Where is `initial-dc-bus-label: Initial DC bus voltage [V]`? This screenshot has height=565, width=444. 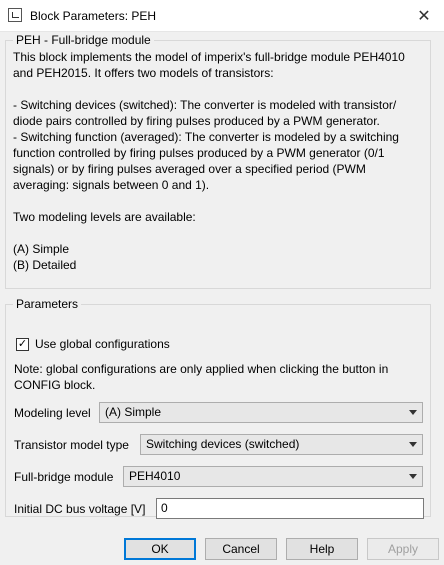
initial-dc-bus-label: Initial DC bus voltage [V] is located at coordinates (80, 509).